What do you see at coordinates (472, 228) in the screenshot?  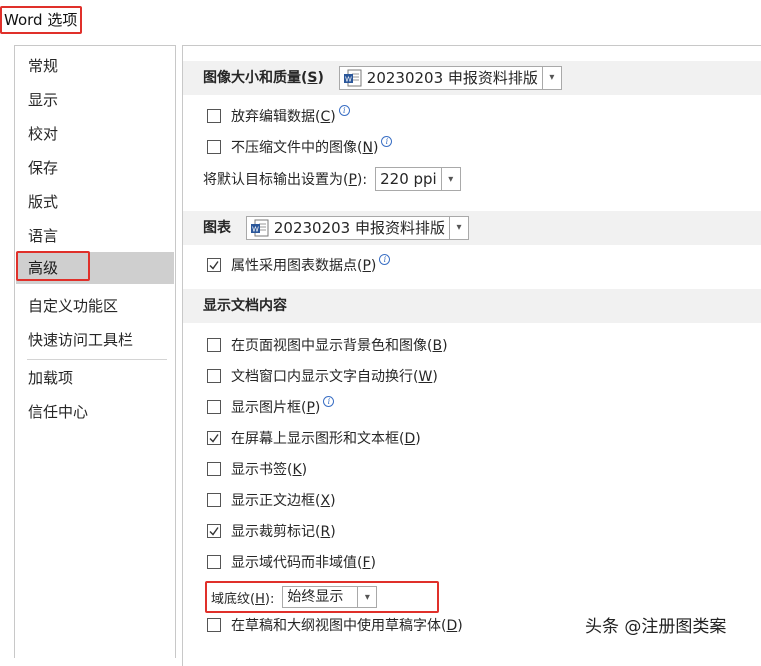 I see `section-chart: 图表 W 20230203 申报资料排版 ▾` at bounding box center [472, 228].